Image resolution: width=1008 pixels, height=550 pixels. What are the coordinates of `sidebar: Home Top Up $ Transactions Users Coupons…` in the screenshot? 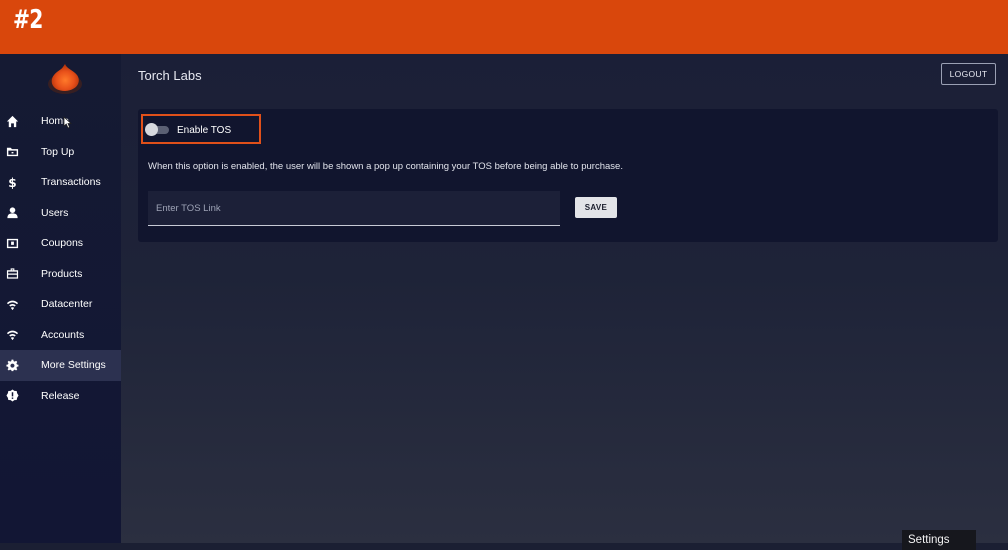 It's located at (60, 298).